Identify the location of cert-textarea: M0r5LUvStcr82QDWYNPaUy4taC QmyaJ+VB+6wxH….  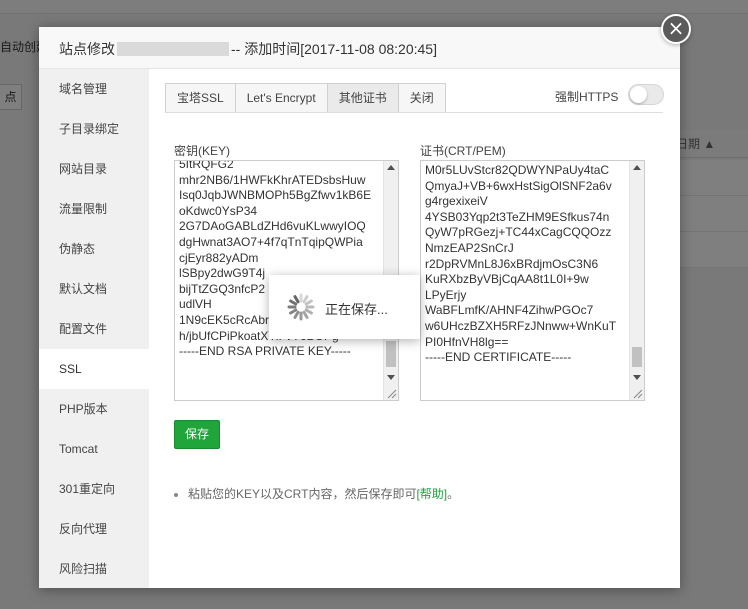
(532, 280).